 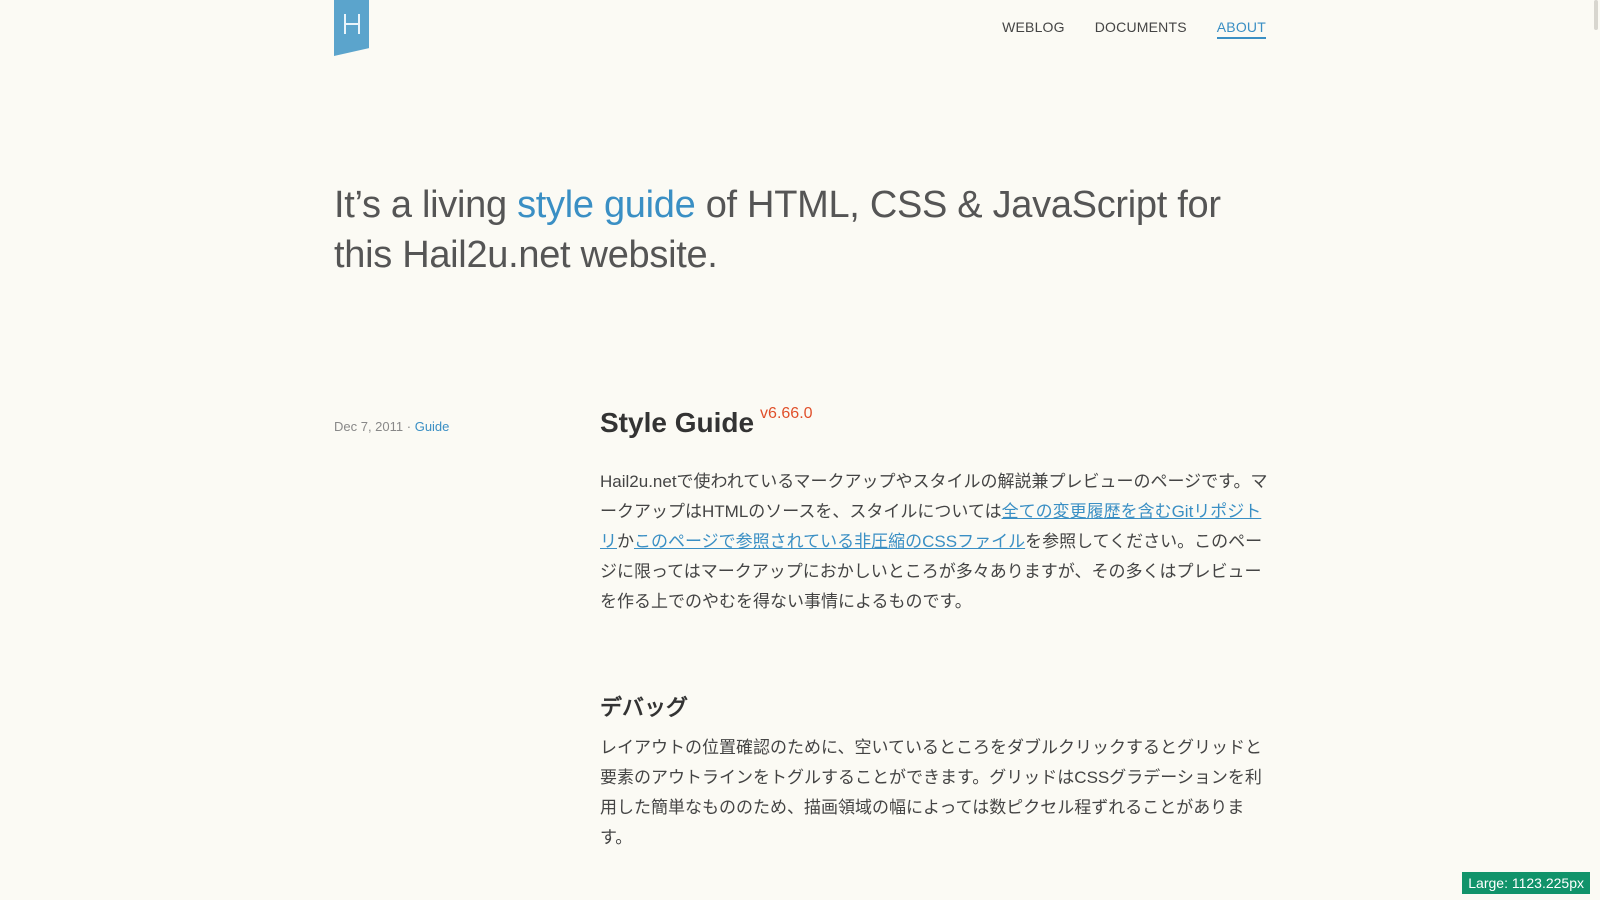 What do you see at coordinates (1596, 15) in the screenshot?
I see `scrollbar-thumb` at bounding box center [1596, 15].